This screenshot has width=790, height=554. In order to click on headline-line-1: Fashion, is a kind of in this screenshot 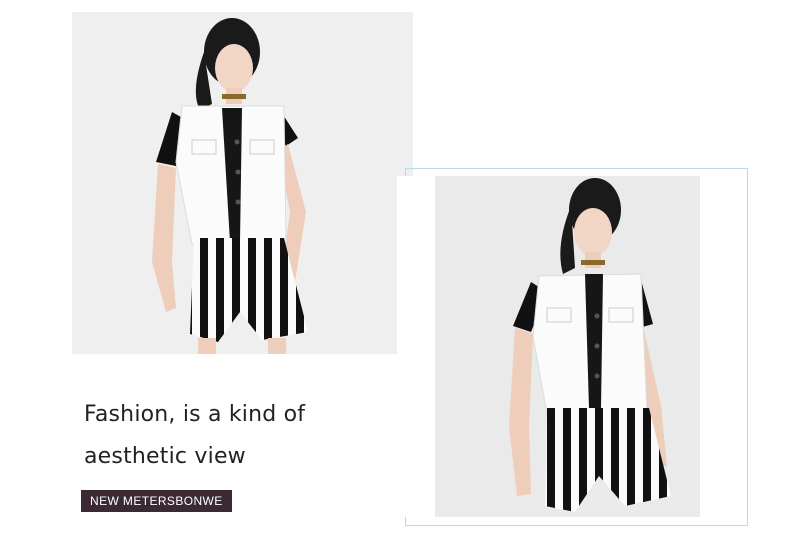, I will do `click(195, 414)`.